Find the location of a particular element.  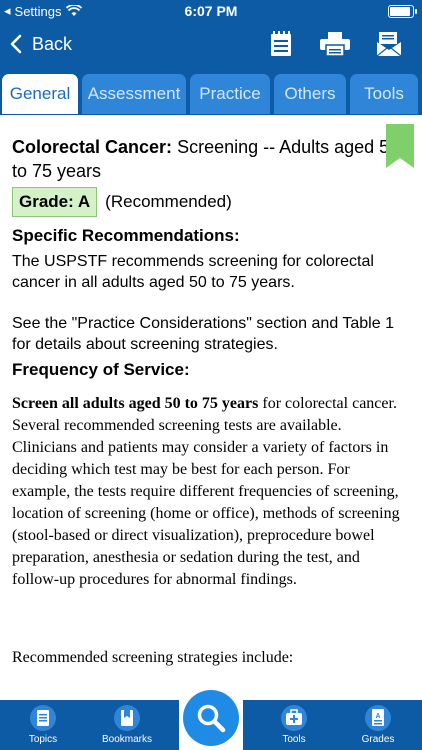

nav-topics: Topics is located at coordinates (43, 726).